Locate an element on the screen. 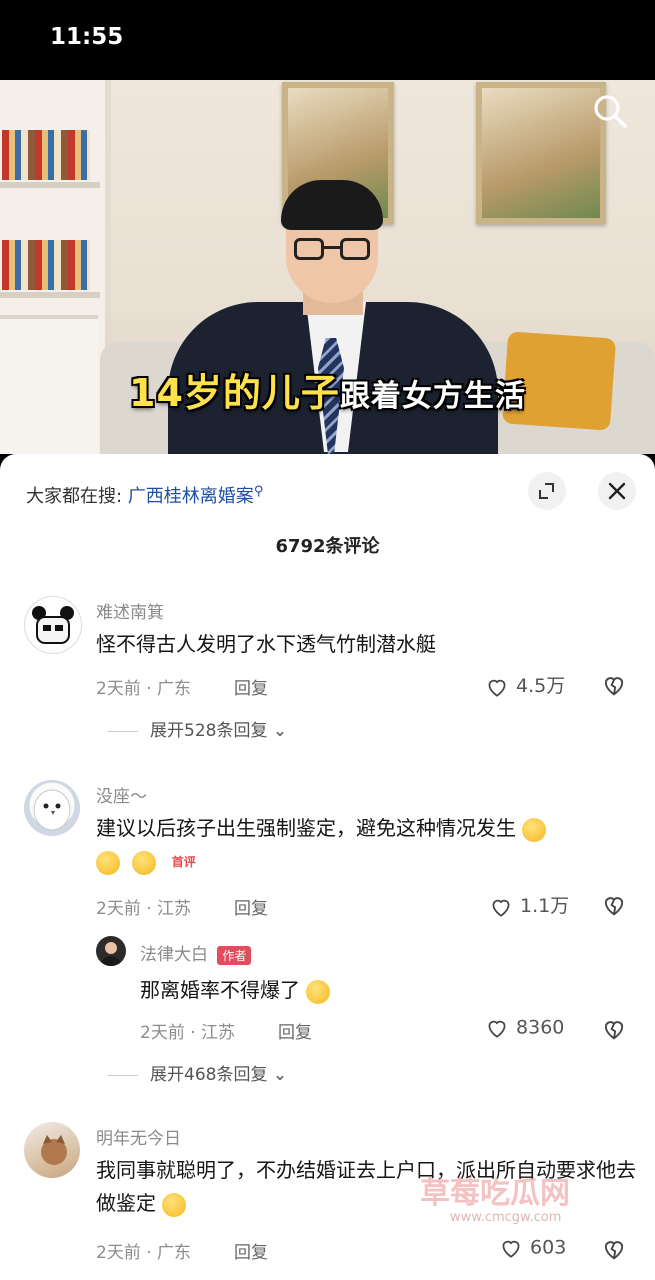 Image resolution: width=655 pixels, height=1280 pixels. smile-emoji-icon is located at coordinates (174, 1204).